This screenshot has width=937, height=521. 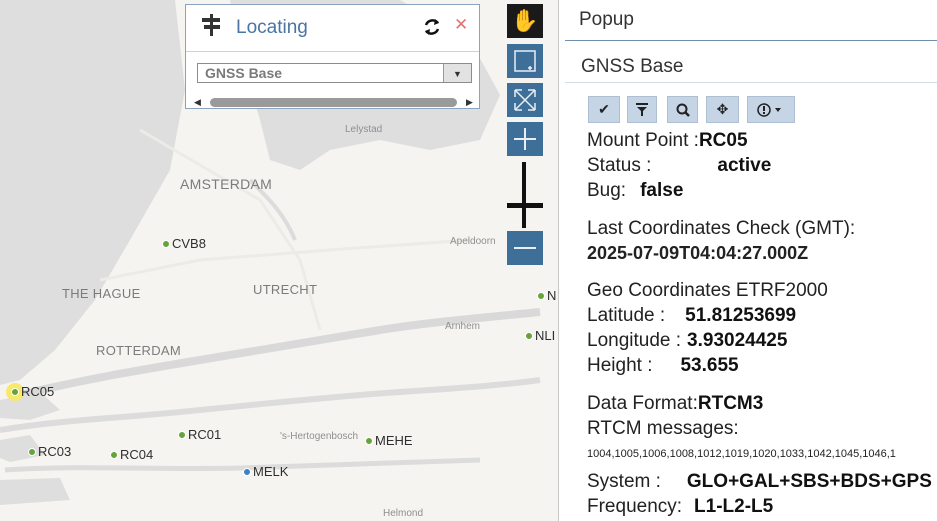 I want to click on station-marker-rc05: RC05, so click(x=32, y=391).